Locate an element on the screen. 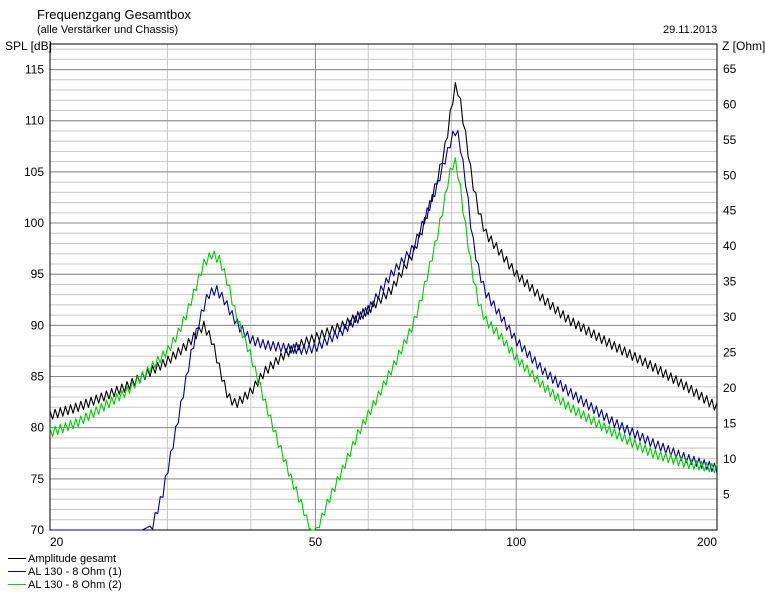 The width and height of the screenshot is (765, 599). y-tick-label: 105 is located at coordinates (34, 172).